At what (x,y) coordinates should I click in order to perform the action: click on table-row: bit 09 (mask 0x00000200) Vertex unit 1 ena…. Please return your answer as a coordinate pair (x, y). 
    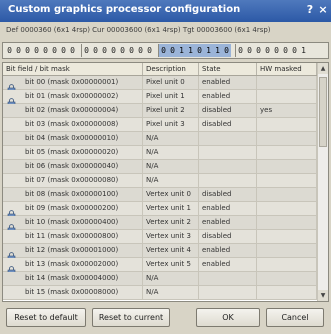
    Looking at the image, I should click on (160, 211).